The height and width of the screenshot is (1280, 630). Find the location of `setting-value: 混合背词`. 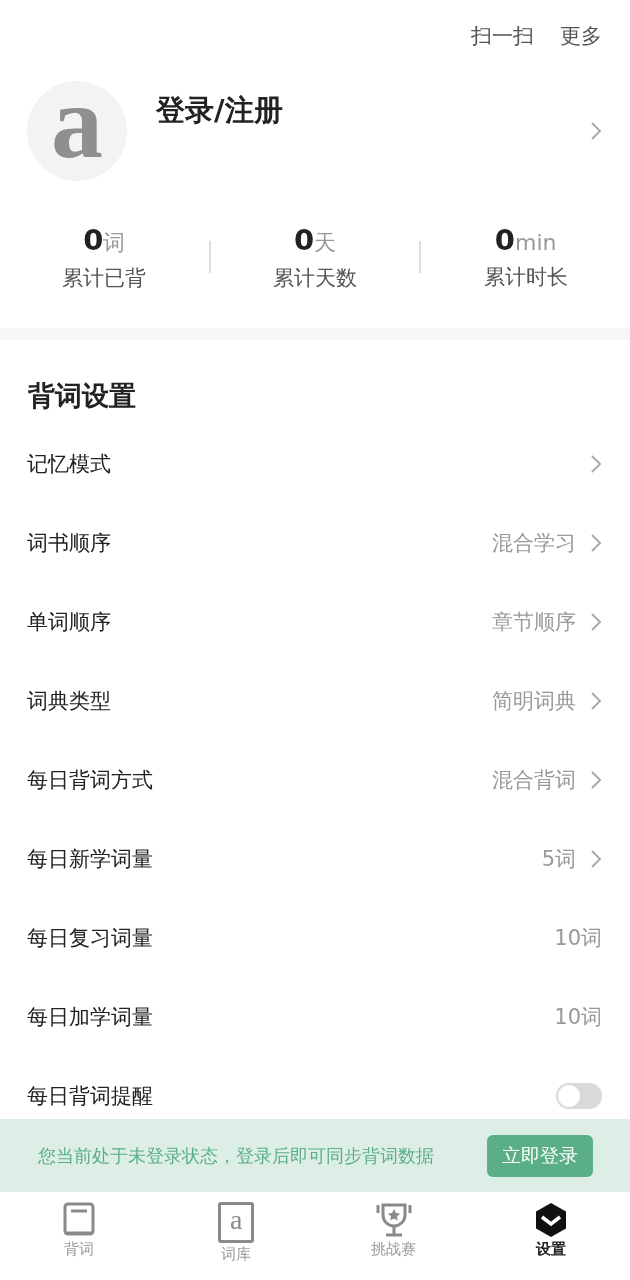

setting-value: 混合背词 is located at coordinates (534, 780).